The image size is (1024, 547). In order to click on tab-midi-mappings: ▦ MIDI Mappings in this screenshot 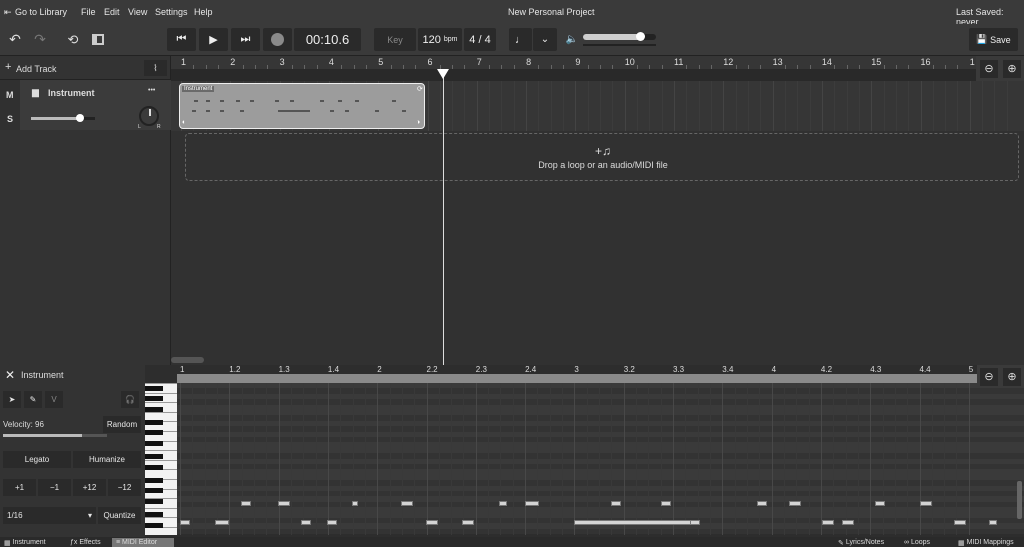, I will do `click(989, 542)`.